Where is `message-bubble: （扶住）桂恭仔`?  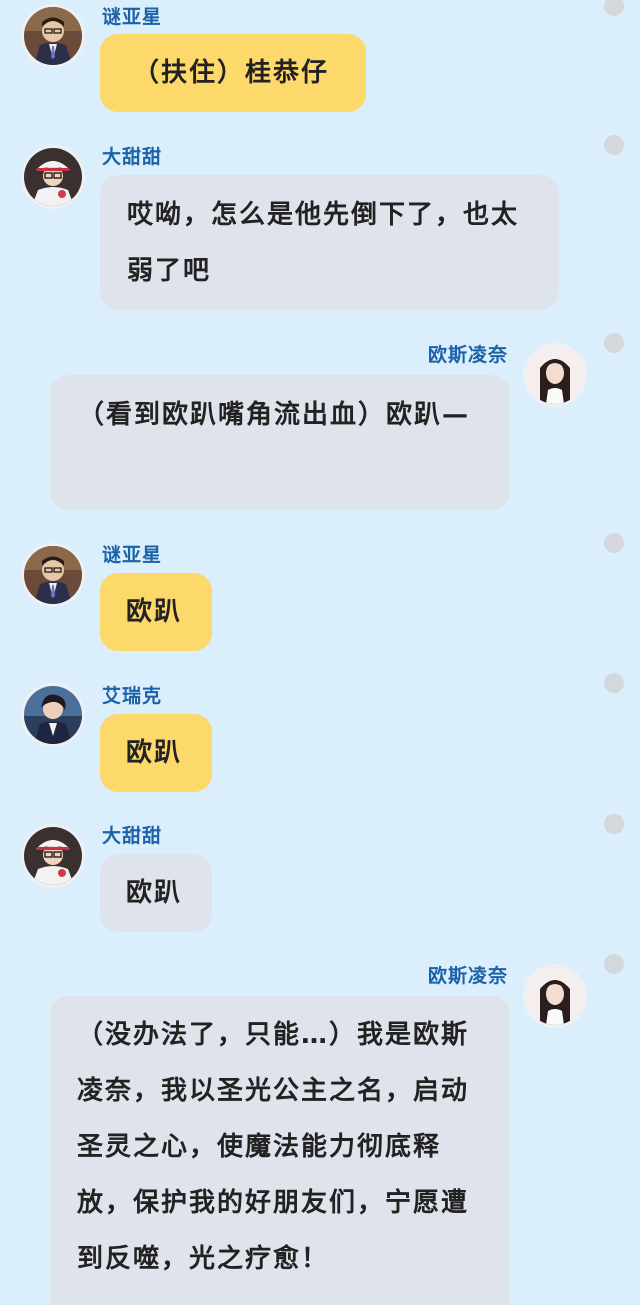 message-bubble: （扶住）桂恭仔 is located at coordinates (233, 73).